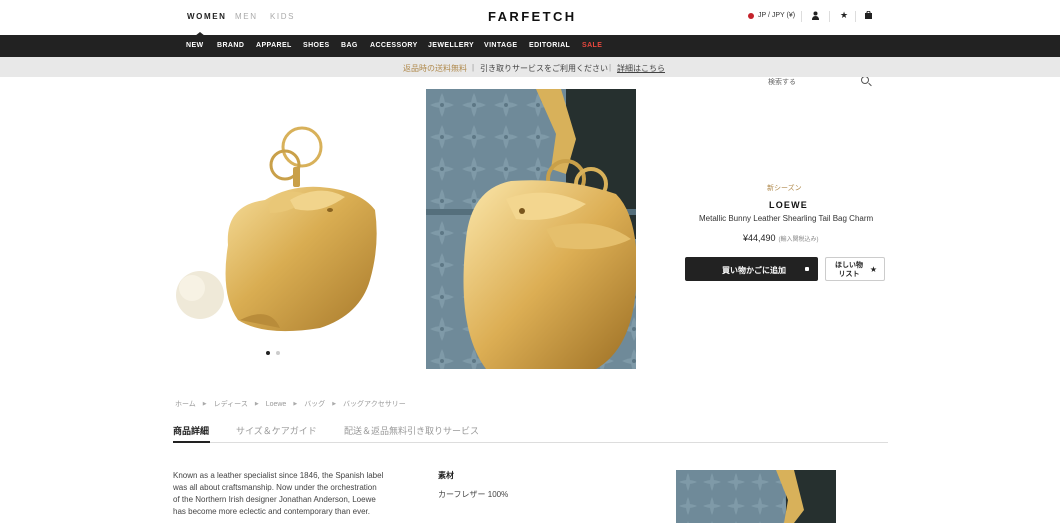 This screenshot has width=1060, height=523. What do you see at coordinates (185, 404) in the screenshot?
I see `breadcrumb-home: ホーム` at bounding box center [185, 404].